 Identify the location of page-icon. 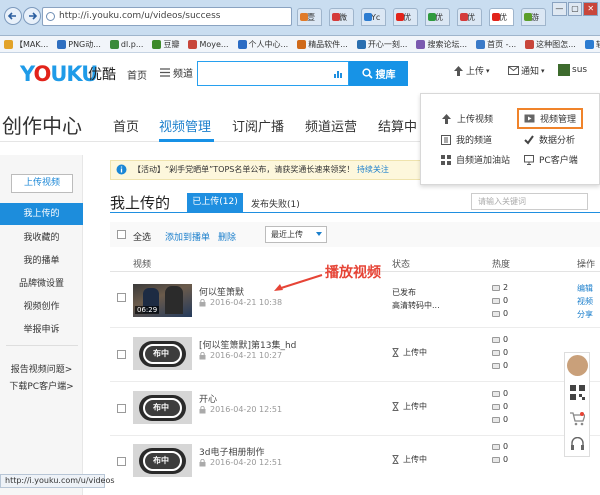
(50, 16).